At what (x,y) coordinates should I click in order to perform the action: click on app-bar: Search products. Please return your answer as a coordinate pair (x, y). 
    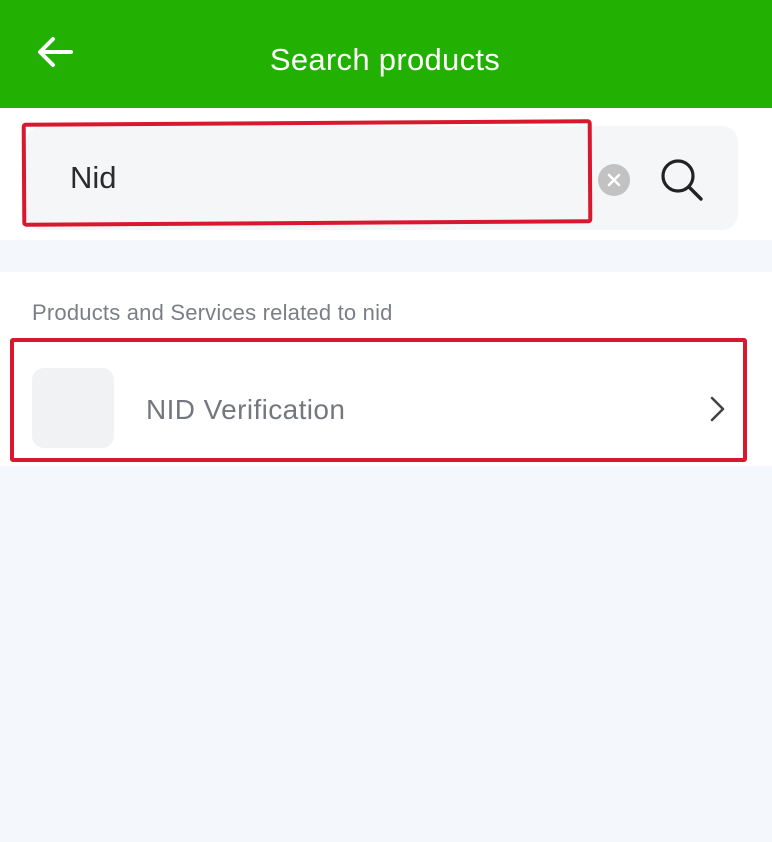
    Looking at the image, I should click on (386, 54).